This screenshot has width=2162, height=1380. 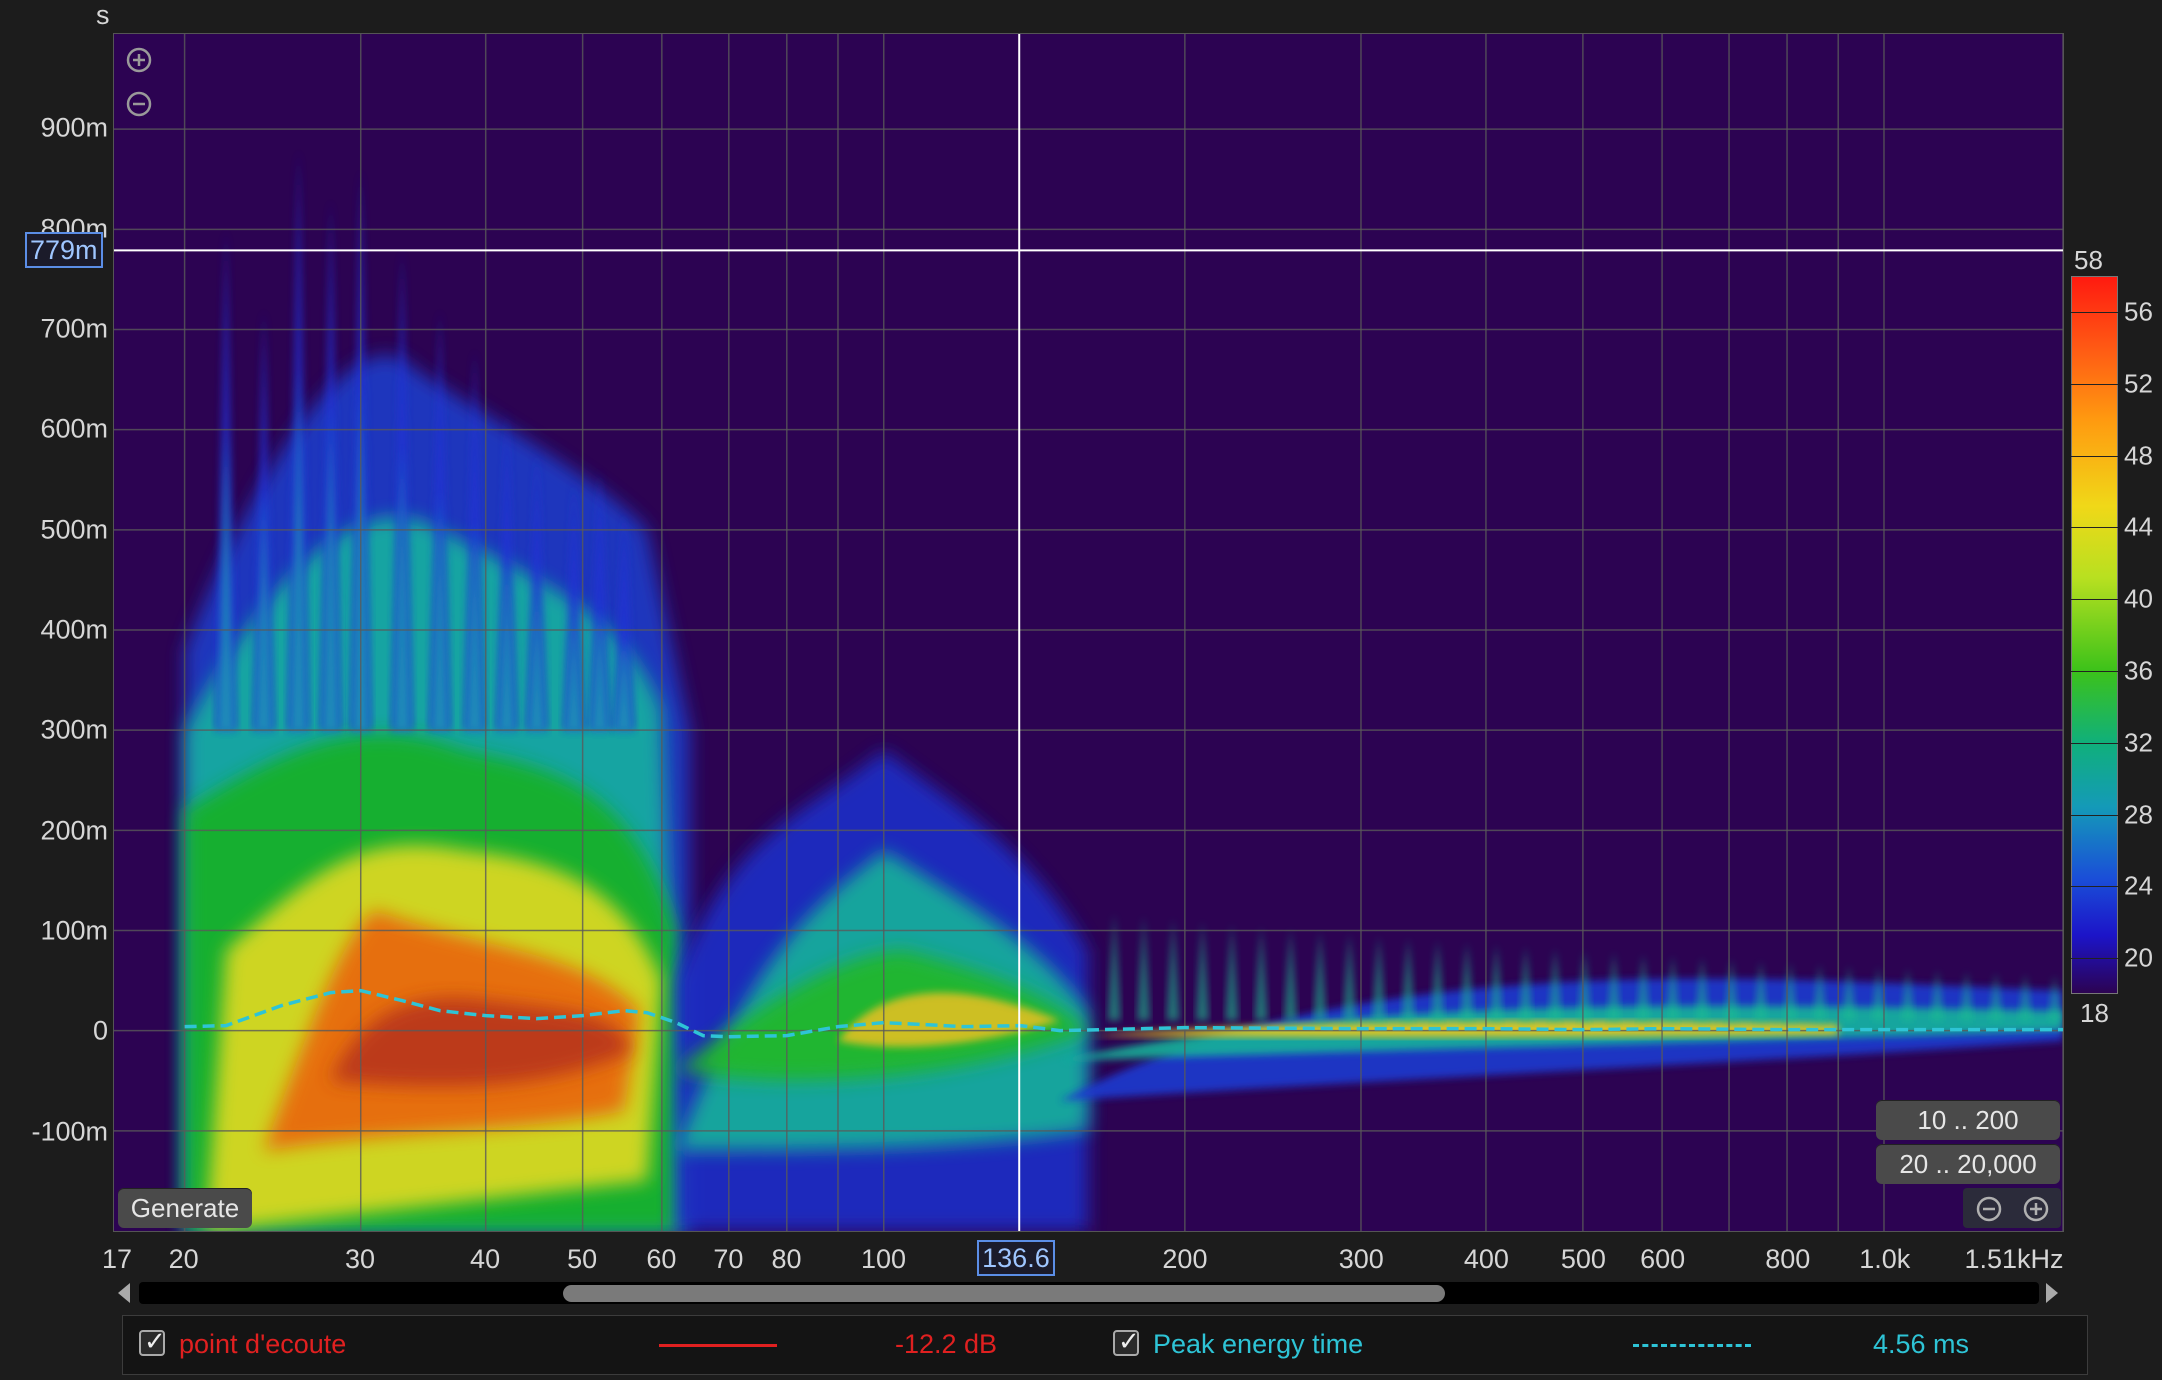 What do you see at coordinates (1486, 1259) in the screenshot?
I see `x-tick-label: 400` at bounding box center [1486, 1259].